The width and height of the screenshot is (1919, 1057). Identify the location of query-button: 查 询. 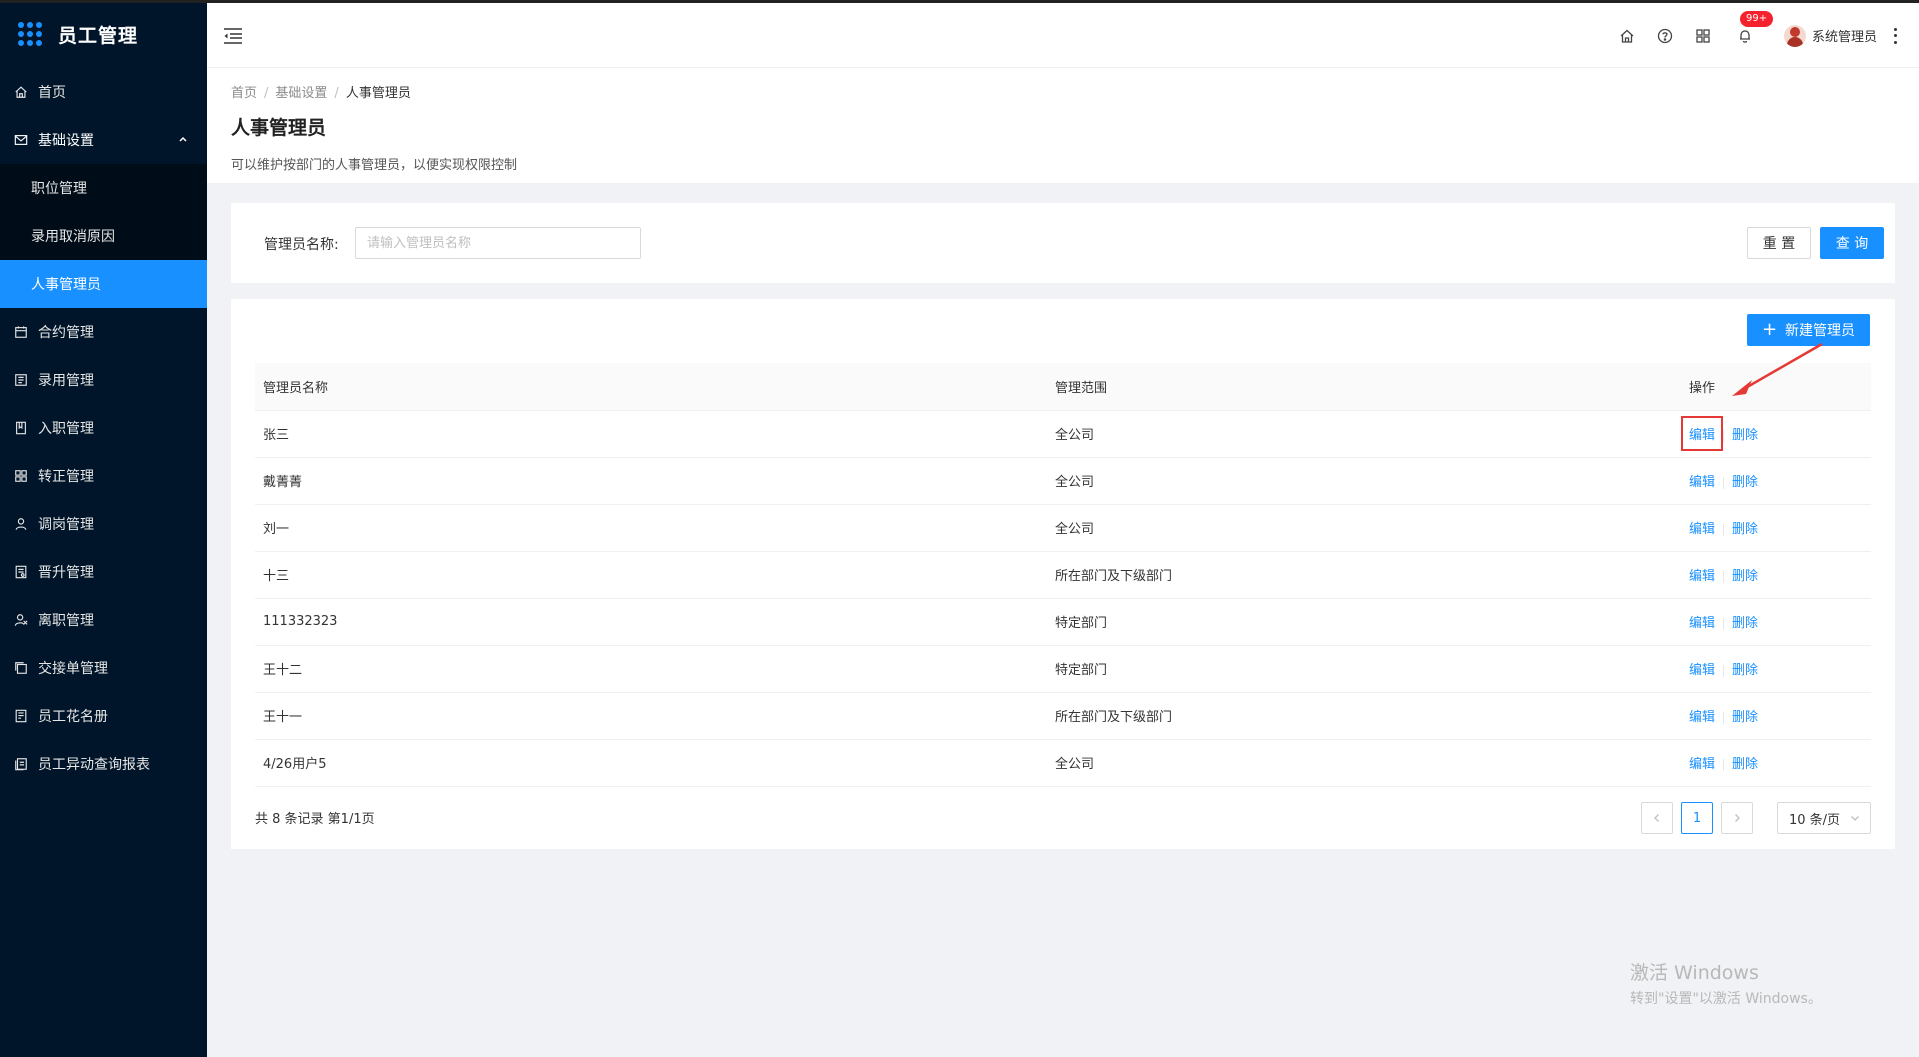
(1852, 243).